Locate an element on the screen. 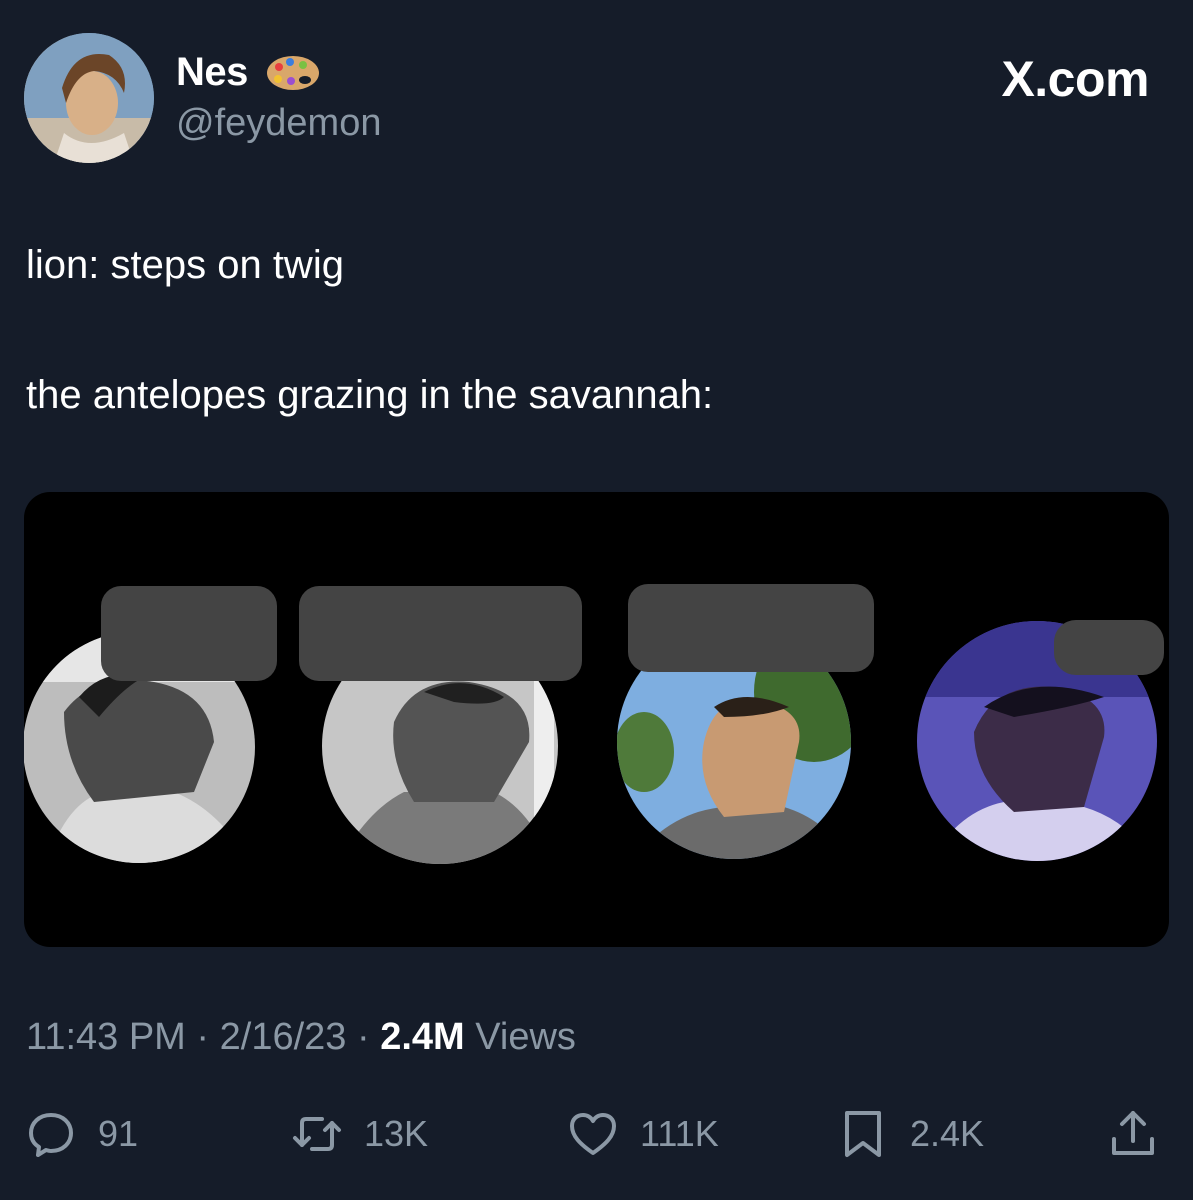 Image resolution: width=1193 pixels, height=1200 pixels. heart-icon is located at coordinates (593, 1134).